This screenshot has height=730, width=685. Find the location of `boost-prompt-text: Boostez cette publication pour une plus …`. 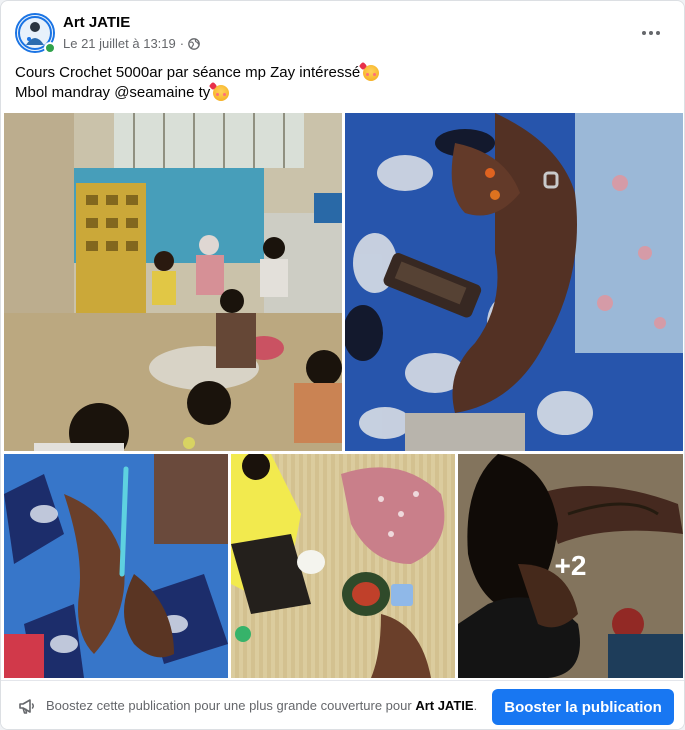

boost-prompt-text: Boostez cette publication pour une plus … is located at coordinates (229, 705).